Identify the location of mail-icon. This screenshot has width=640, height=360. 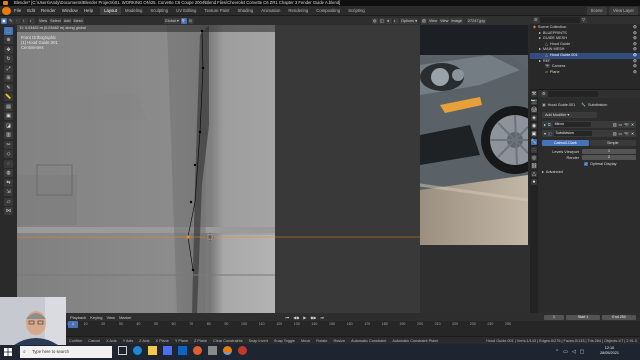
(182, 350).